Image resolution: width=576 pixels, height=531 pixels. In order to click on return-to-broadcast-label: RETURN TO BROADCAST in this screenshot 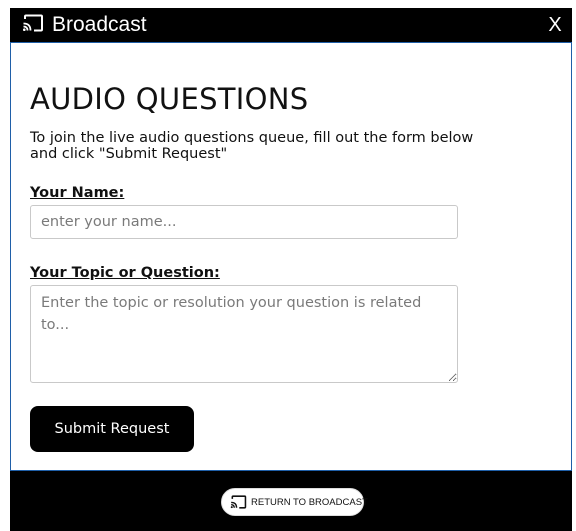, I will do `click(309, 502)`.